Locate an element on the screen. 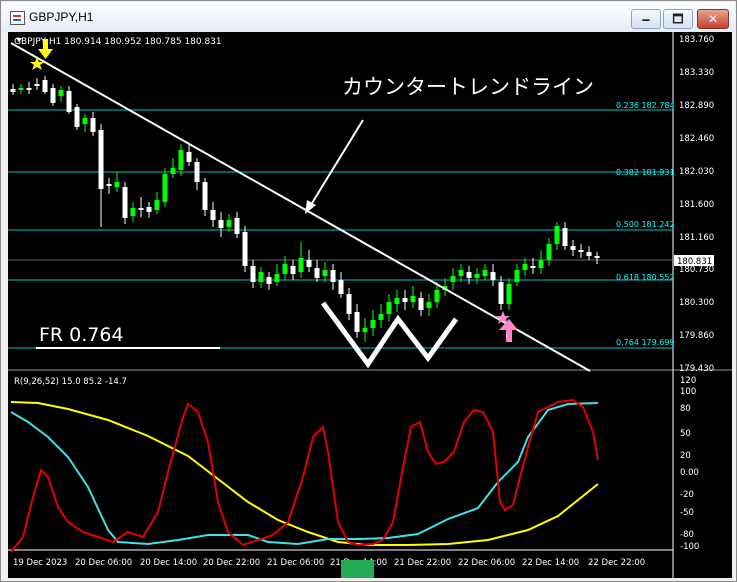  fib-label-0236: 0.236 182.784 is located at coordinates (645, 105).